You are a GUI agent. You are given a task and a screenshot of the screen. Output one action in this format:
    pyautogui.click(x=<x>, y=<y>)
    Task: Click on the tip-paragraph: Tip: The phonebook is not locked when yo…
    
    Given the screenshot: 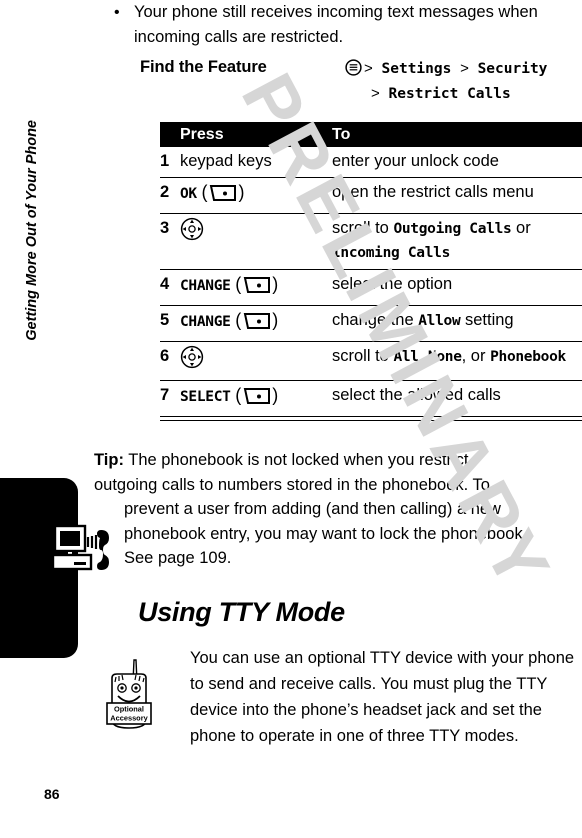 What is the action you would take?
    pyautogui.click(x=338, y=509)
    